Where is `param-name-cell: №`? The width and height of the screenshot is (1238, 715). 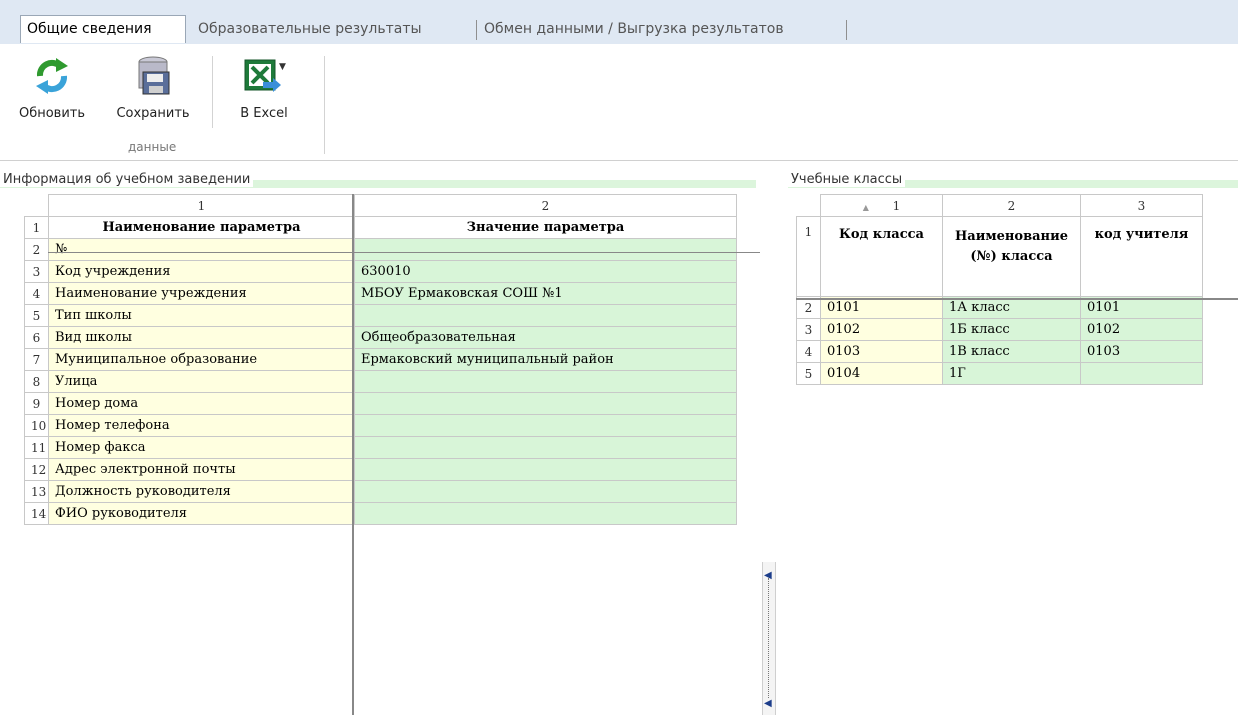 param-name-cell: № is located at coordinates (201, 249).